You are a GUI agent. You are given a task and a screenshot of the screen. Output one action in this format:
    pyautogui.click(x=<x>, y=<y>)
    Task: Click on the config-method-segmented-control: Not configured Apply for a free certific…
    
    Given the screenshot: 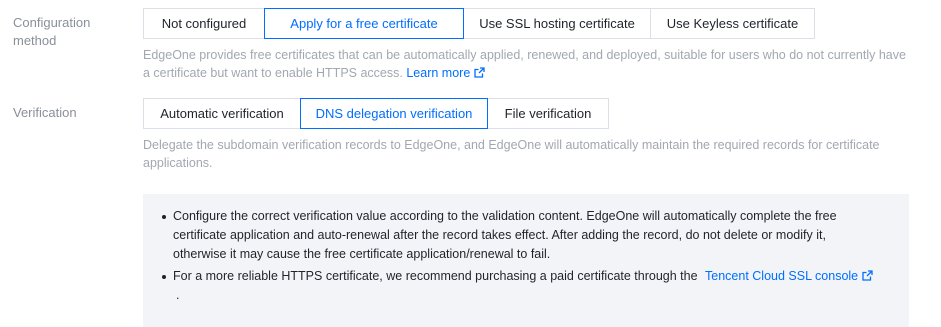 What is the action you would take?
    pyautogui.click(x=479, y=23)
    